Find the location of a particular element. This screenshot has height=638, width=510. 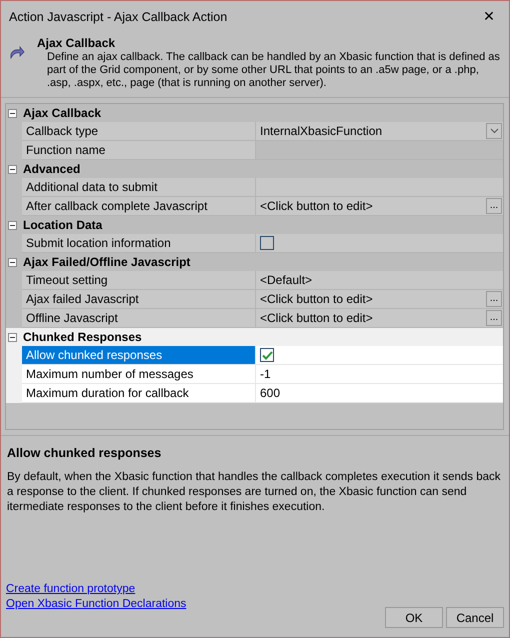

property-label: Ajax failed Javascript is located at coordinates (139, 299).